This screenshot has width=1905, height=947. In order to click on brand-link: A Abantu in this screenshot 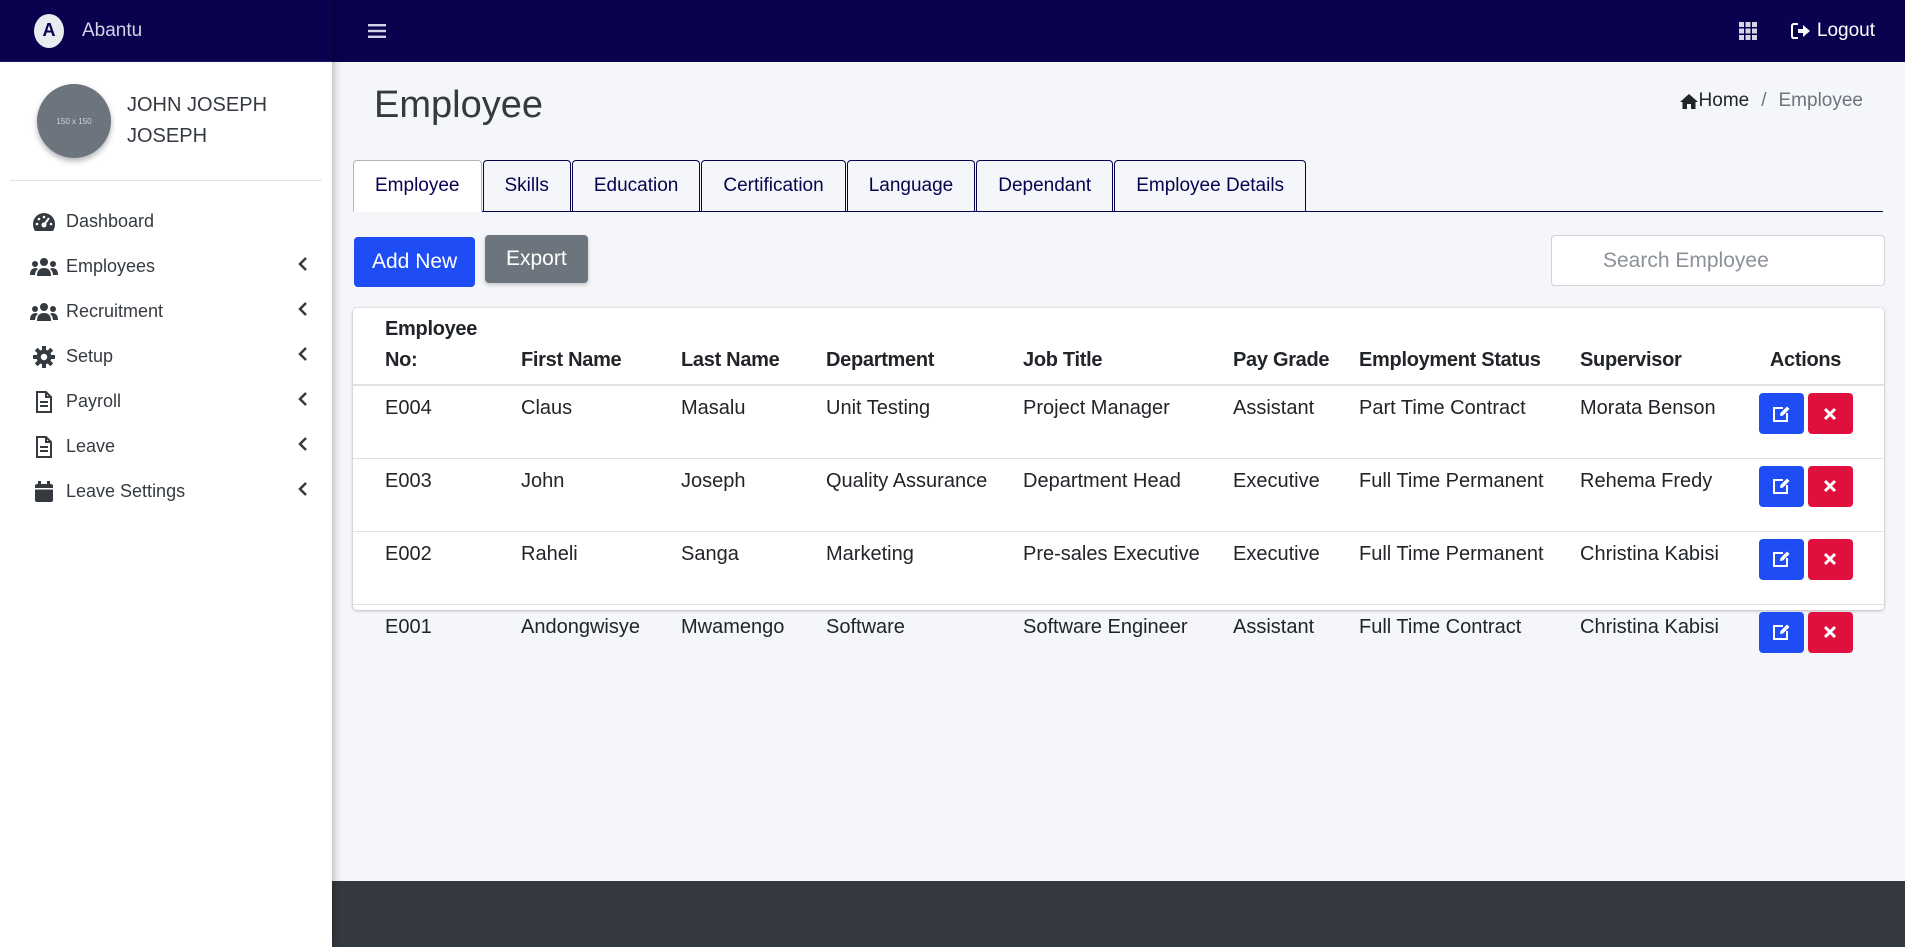, I will do `click(166, 31)`.